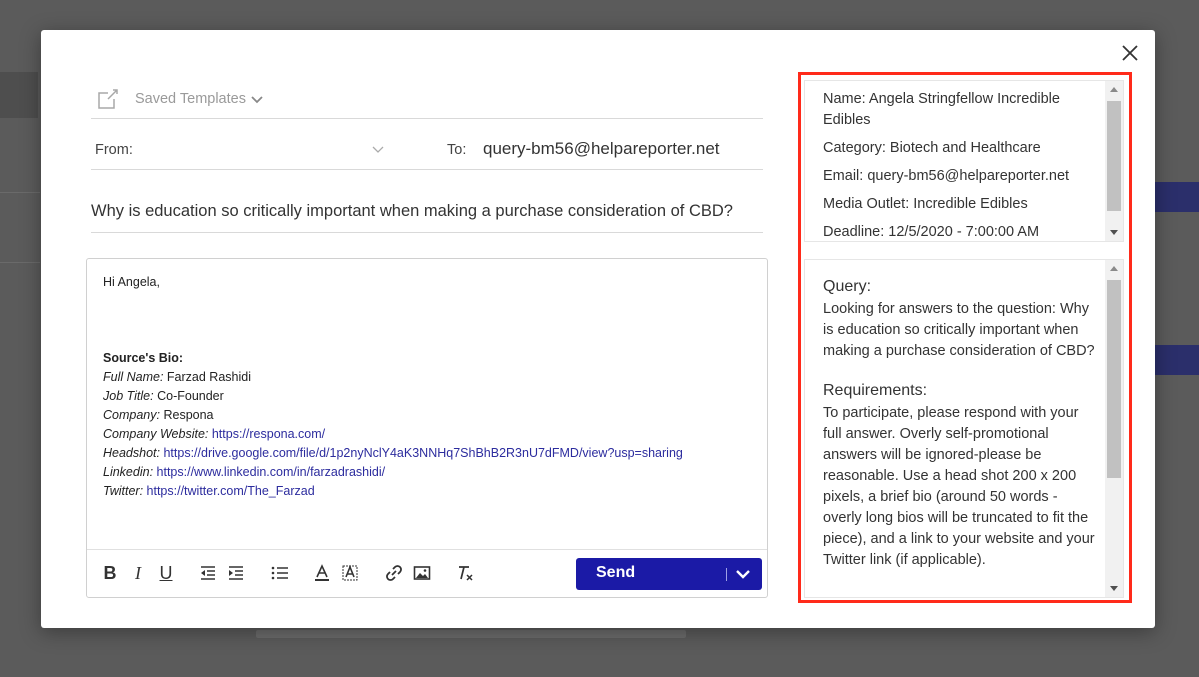 This screenshot has height=677, width=1199. I want to click on outdent-icon, so click(208, 573).